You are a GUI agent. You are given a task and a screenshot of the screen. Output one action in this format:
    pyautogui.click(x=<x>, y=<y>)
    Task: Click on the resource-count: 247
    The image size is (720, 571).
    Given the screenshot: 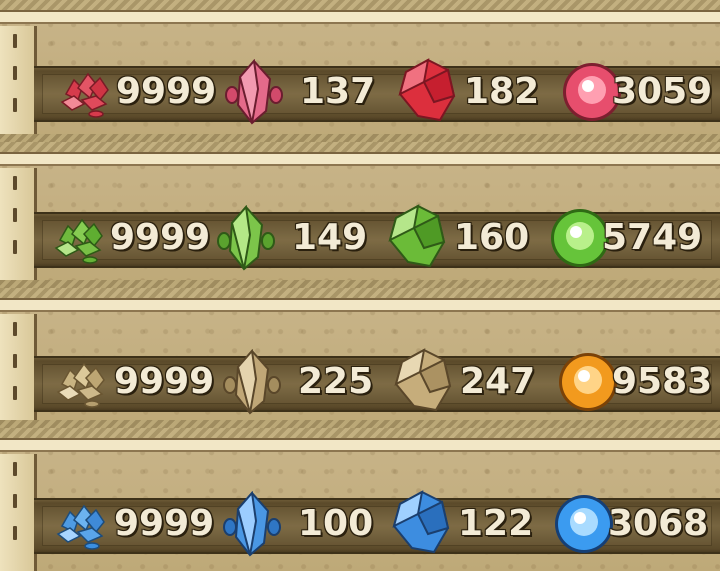 What is the action you would take?
    pyautogui.click(x=498, y=381)
    